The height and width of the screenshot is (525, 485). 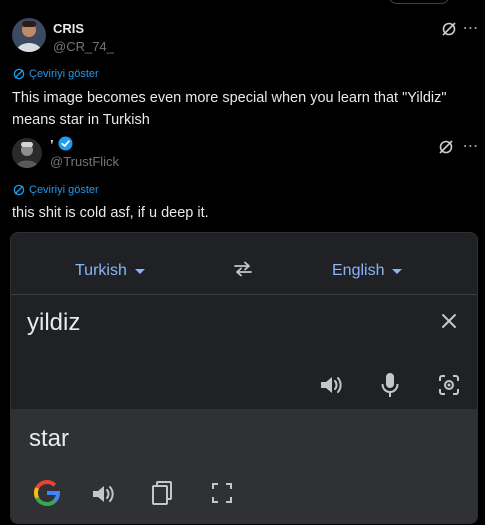 What do you see at coordinates (390, 385) in the screenshot?
I see `microphone-icon` at bounding box center [390, 385].